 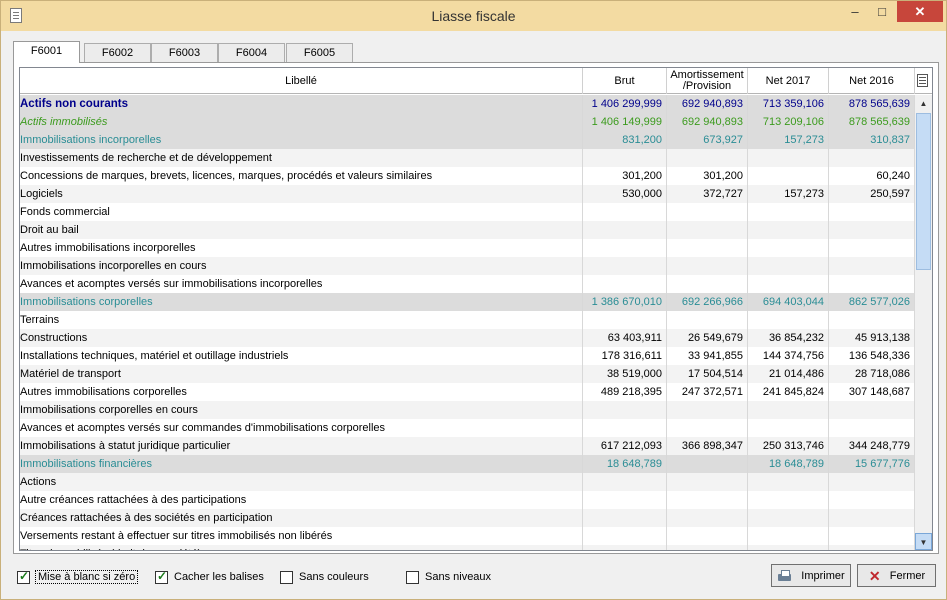 What do you see at coordinates (923, 103) in the screenshot?
I see `scroll-up-button: ▲` at bounding box center [923, 103].